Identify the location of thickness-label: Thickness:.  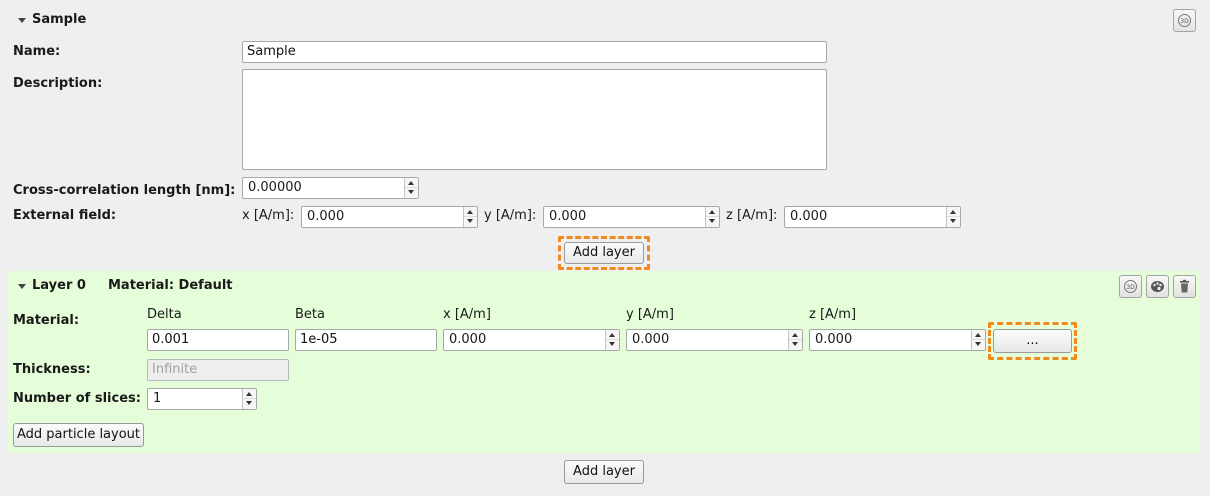
(52, 369).